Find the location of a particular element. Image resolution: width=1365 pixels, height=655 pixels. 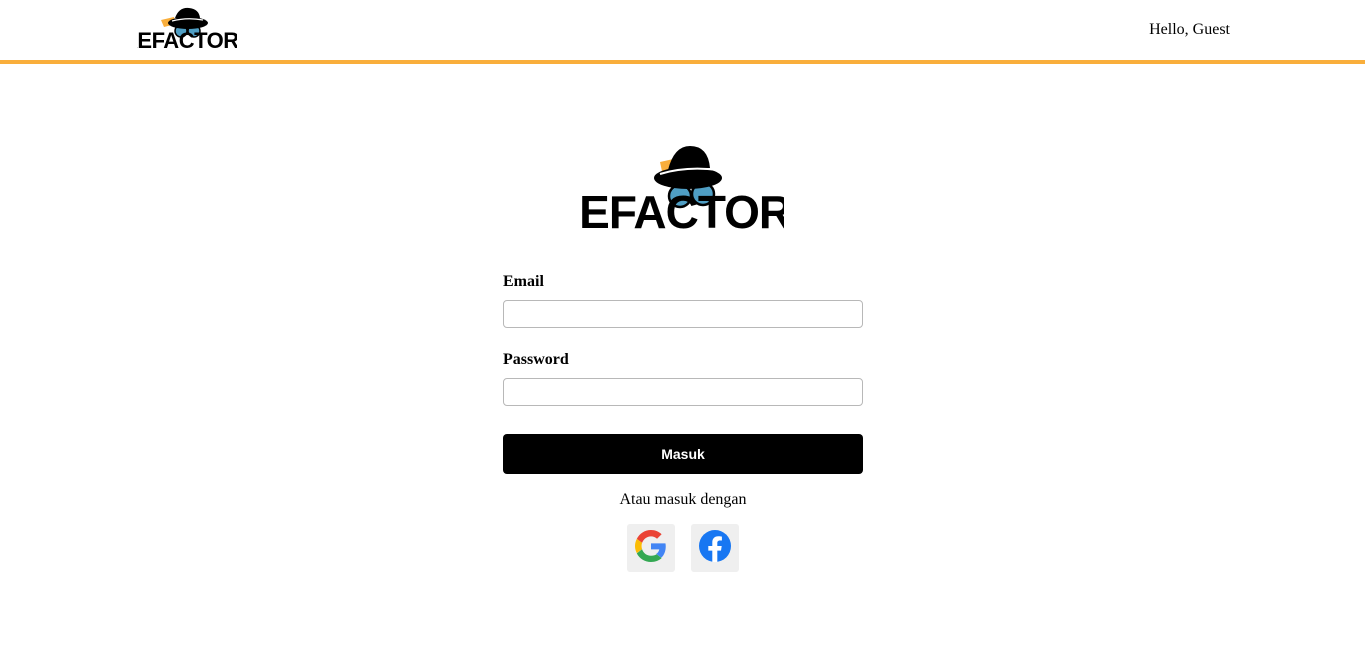

header-logo: REFACTORY is located at coordinates (187, 29).